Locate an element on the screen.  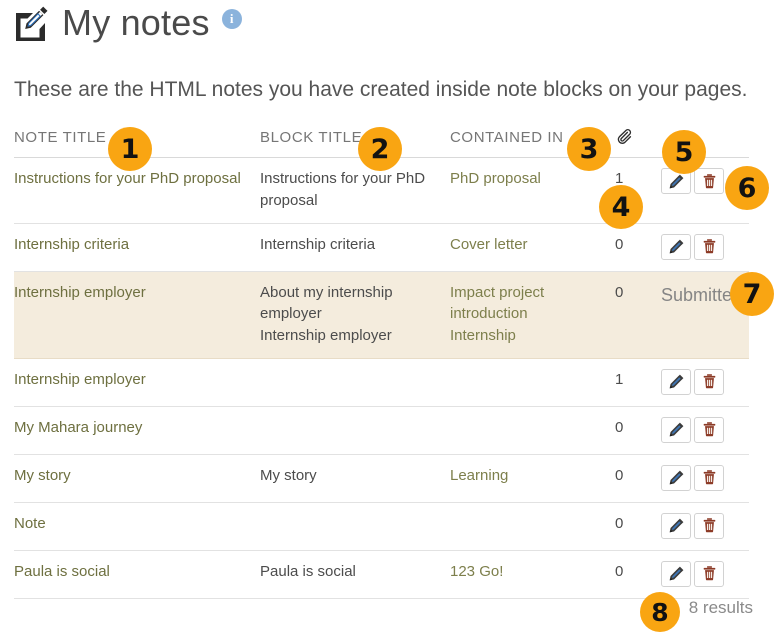
annotation-badge-4: 4 is located at coordinates (621, 207).